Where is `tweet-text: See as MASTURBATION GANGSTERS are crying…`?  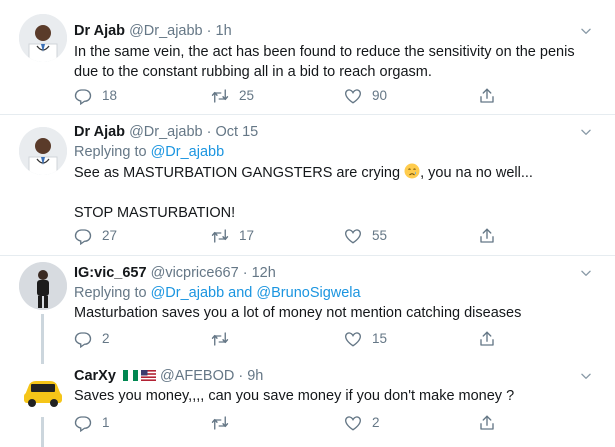
tweet-text: See as MASTURBATION GANGSTERS are crying… is located at coordinates (334, 173).